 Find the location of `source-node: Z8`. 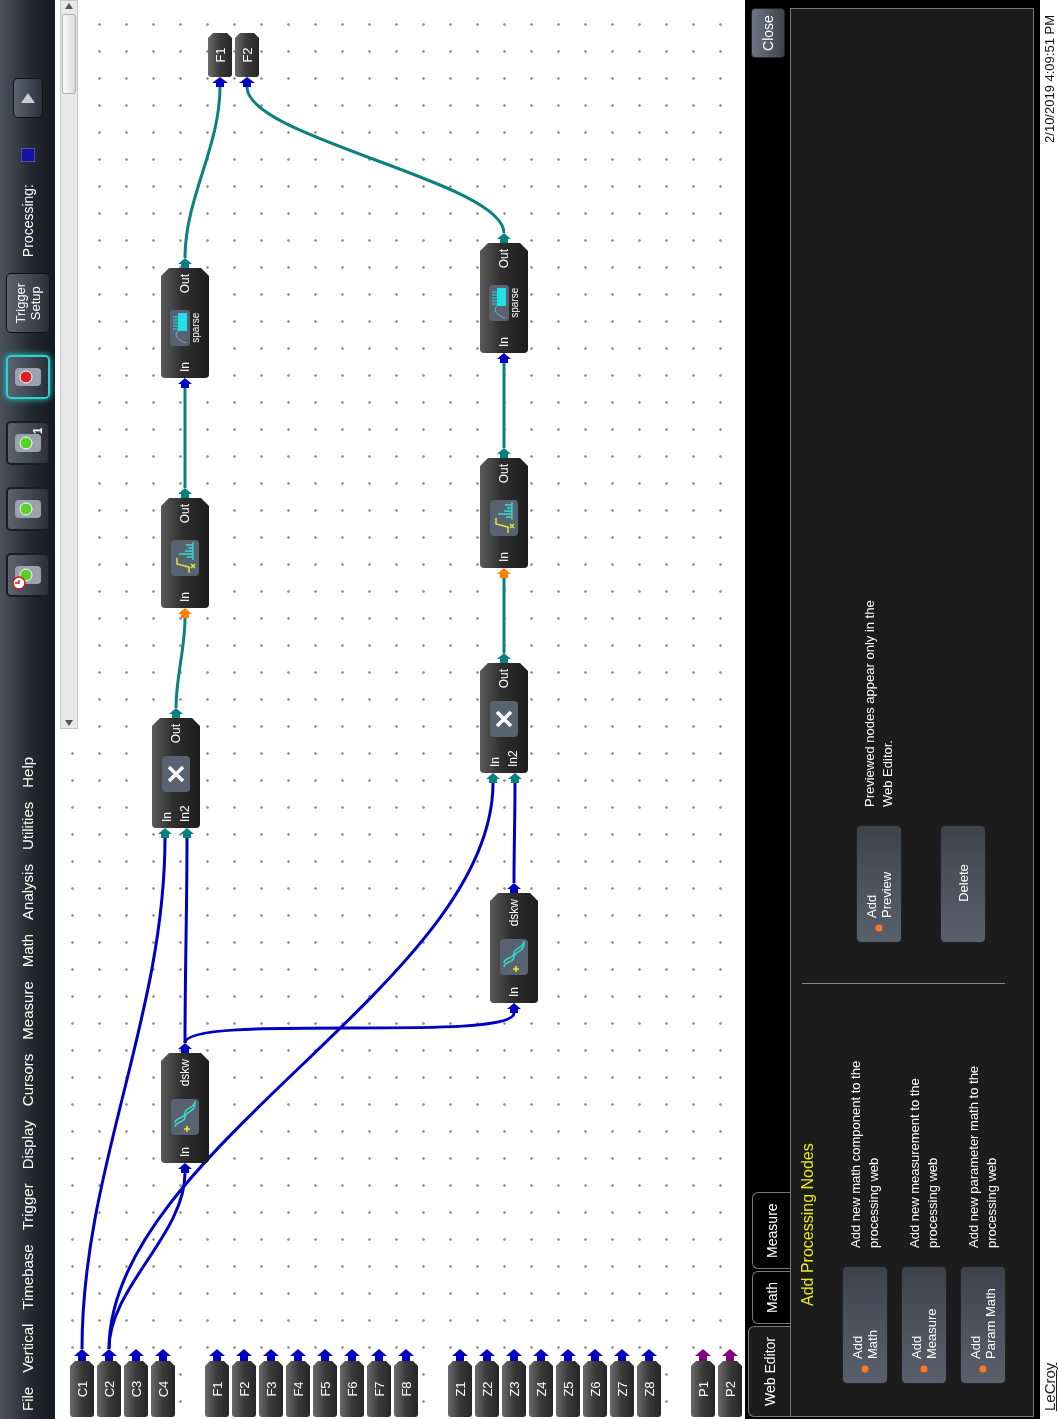

source-node: Z8 is located at coordinates (649, 1389).